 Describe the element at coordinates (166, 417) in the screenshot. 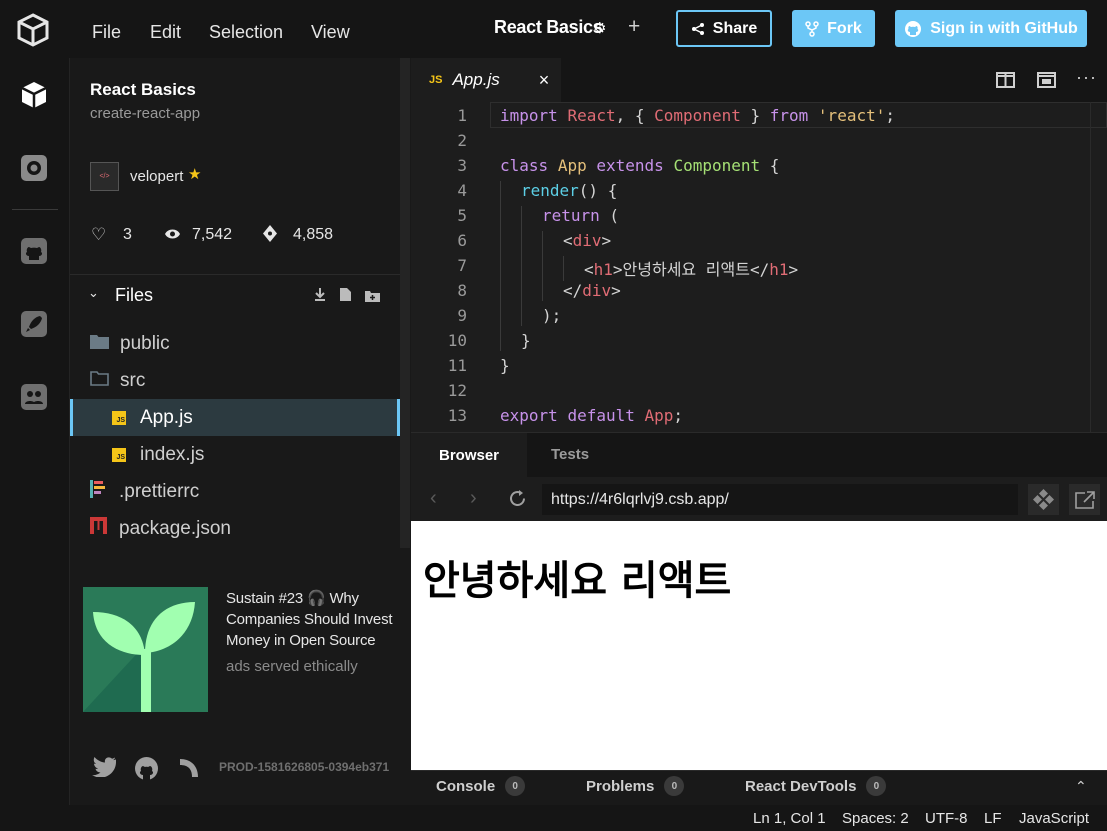

I see `file-name: App.js` at that location.